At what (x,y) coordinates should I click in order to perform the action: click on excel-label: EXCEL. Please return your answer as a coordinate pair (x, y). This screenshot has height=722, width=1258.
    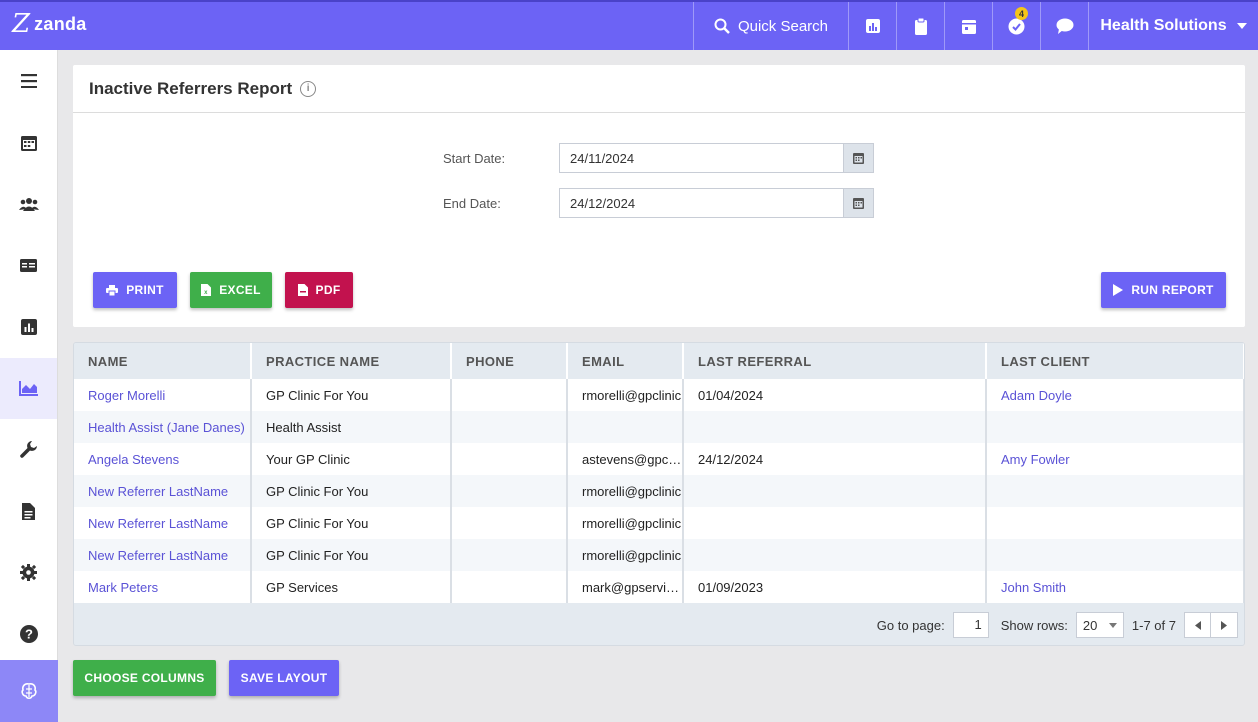
    Looking at the image, I should click on (240, 290).